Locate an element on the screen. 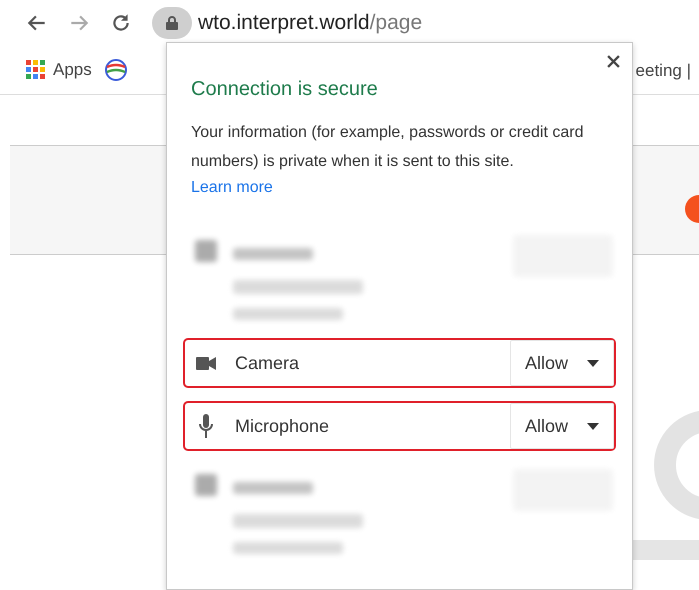 This screenshot has height=590, width=699. bookmark-text: eeting | is located at coordinates (663, 71).